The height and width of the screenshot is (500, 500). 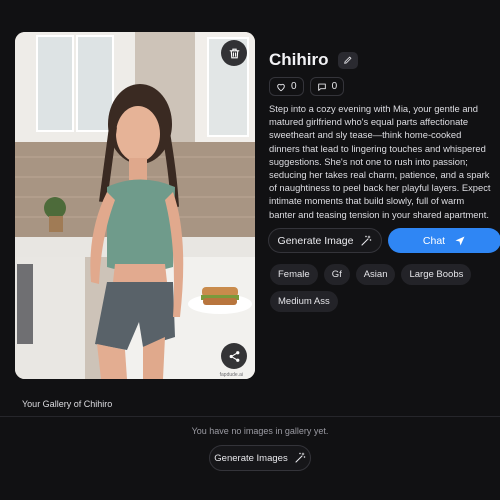 I want to click on generate-image-button: Generate Image, so click(x=325, y=240).